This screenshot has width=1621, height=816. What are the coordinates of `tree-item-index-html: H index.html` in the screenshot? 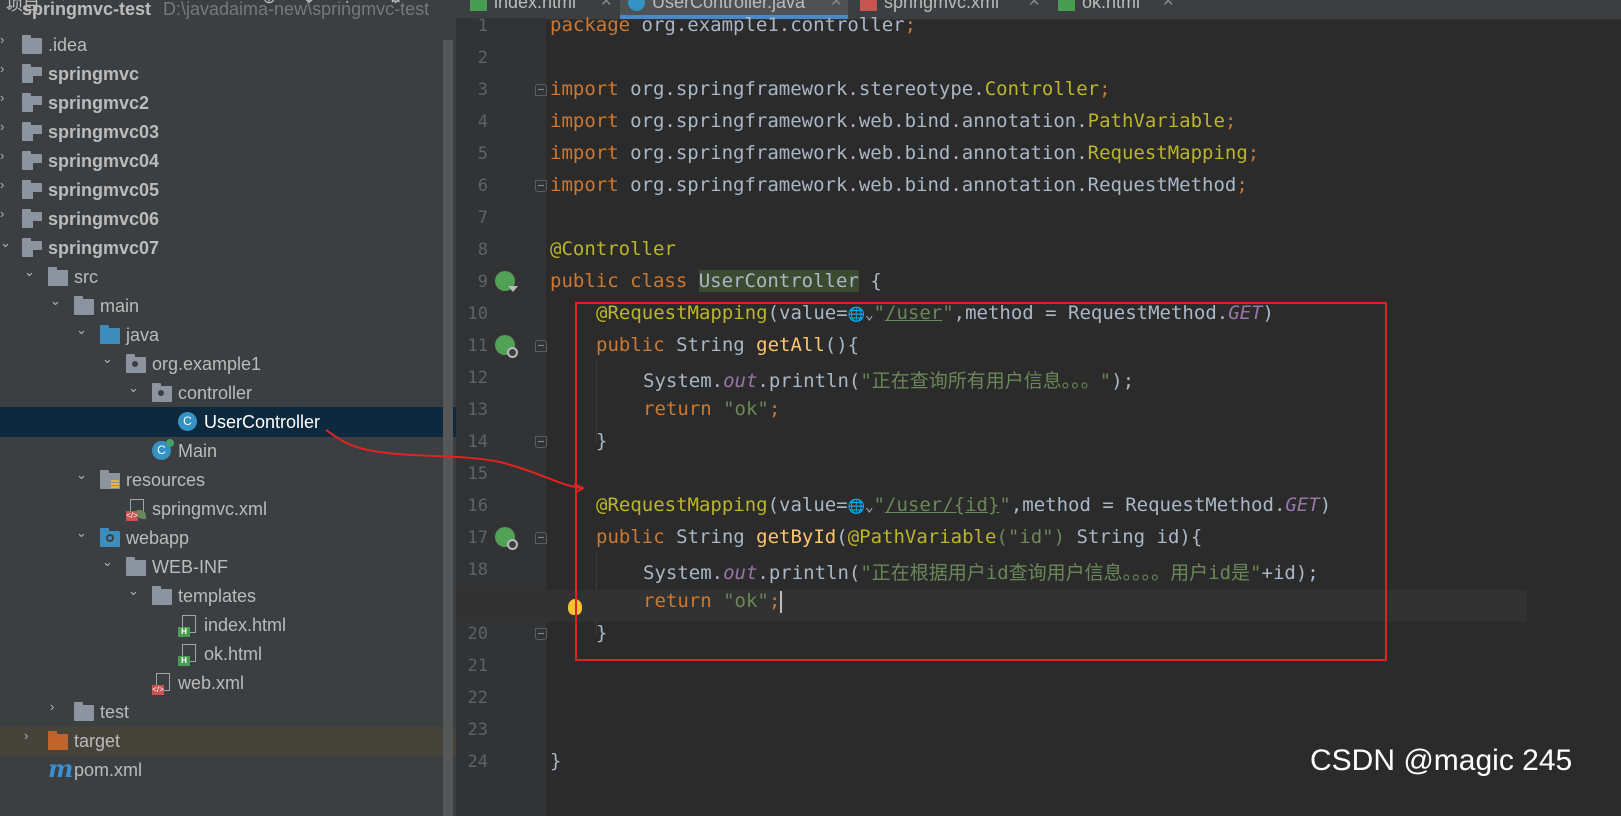 It's located at (228, 625).